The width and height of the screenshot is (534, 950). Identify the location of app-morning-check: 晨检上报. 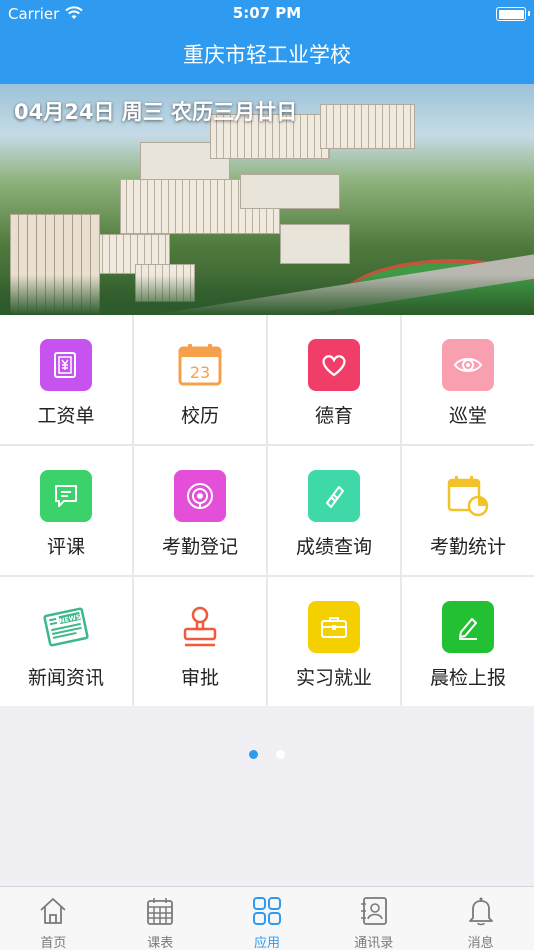
(468, 641).